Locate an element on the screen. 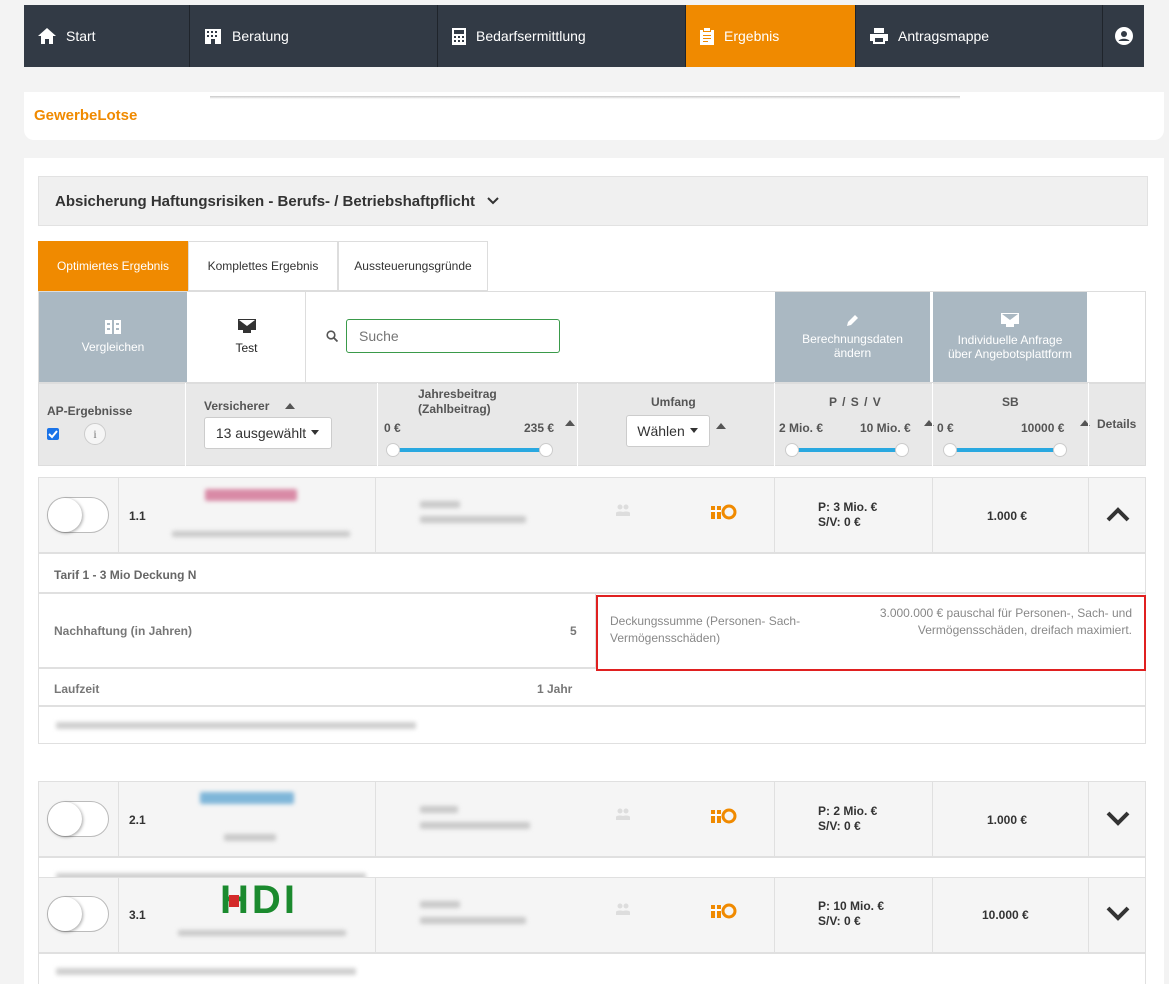  sb-header: SB is located at coordinates (1010, 402).